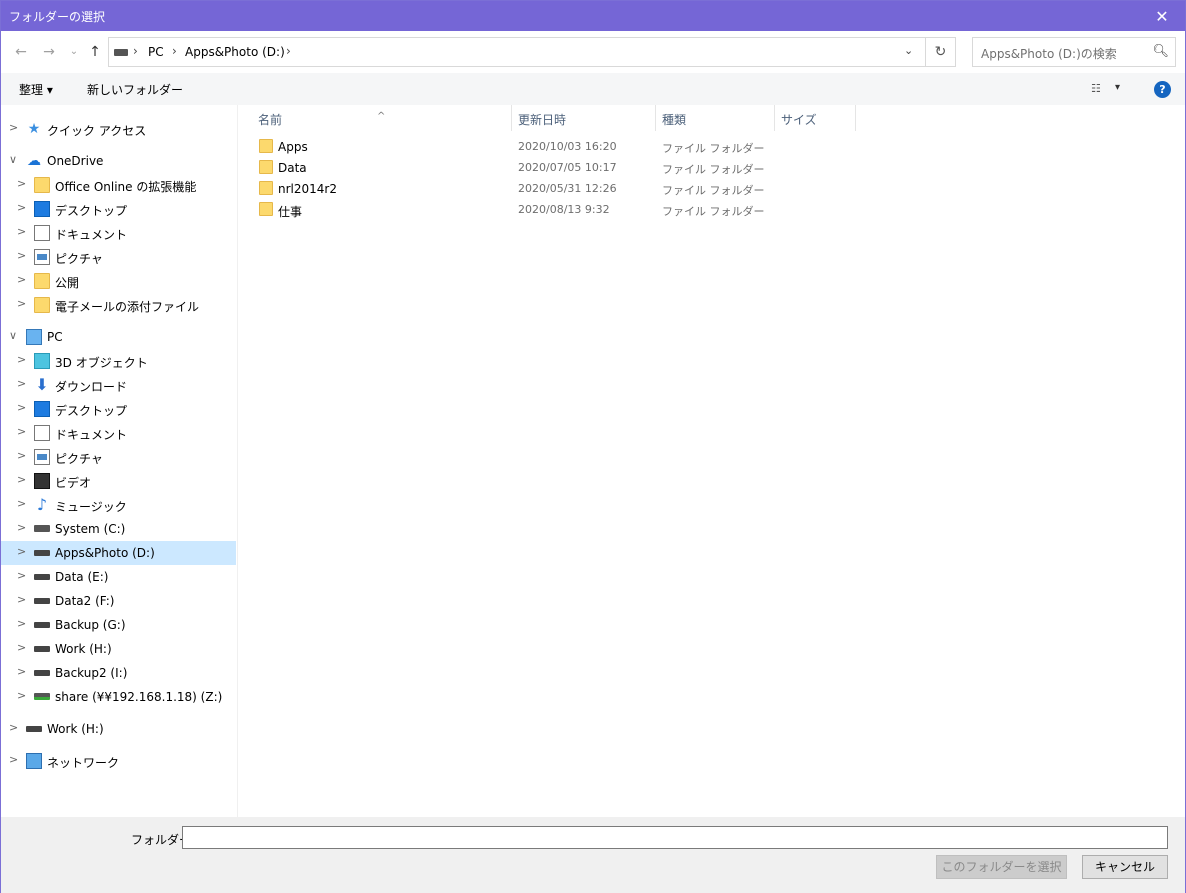 This screenshot has height=893, width=1186. What do you see at coordinates (118, 481) in the screenshot?
I see `tree-item: > ビデオ` at bounding box center [118, 481].